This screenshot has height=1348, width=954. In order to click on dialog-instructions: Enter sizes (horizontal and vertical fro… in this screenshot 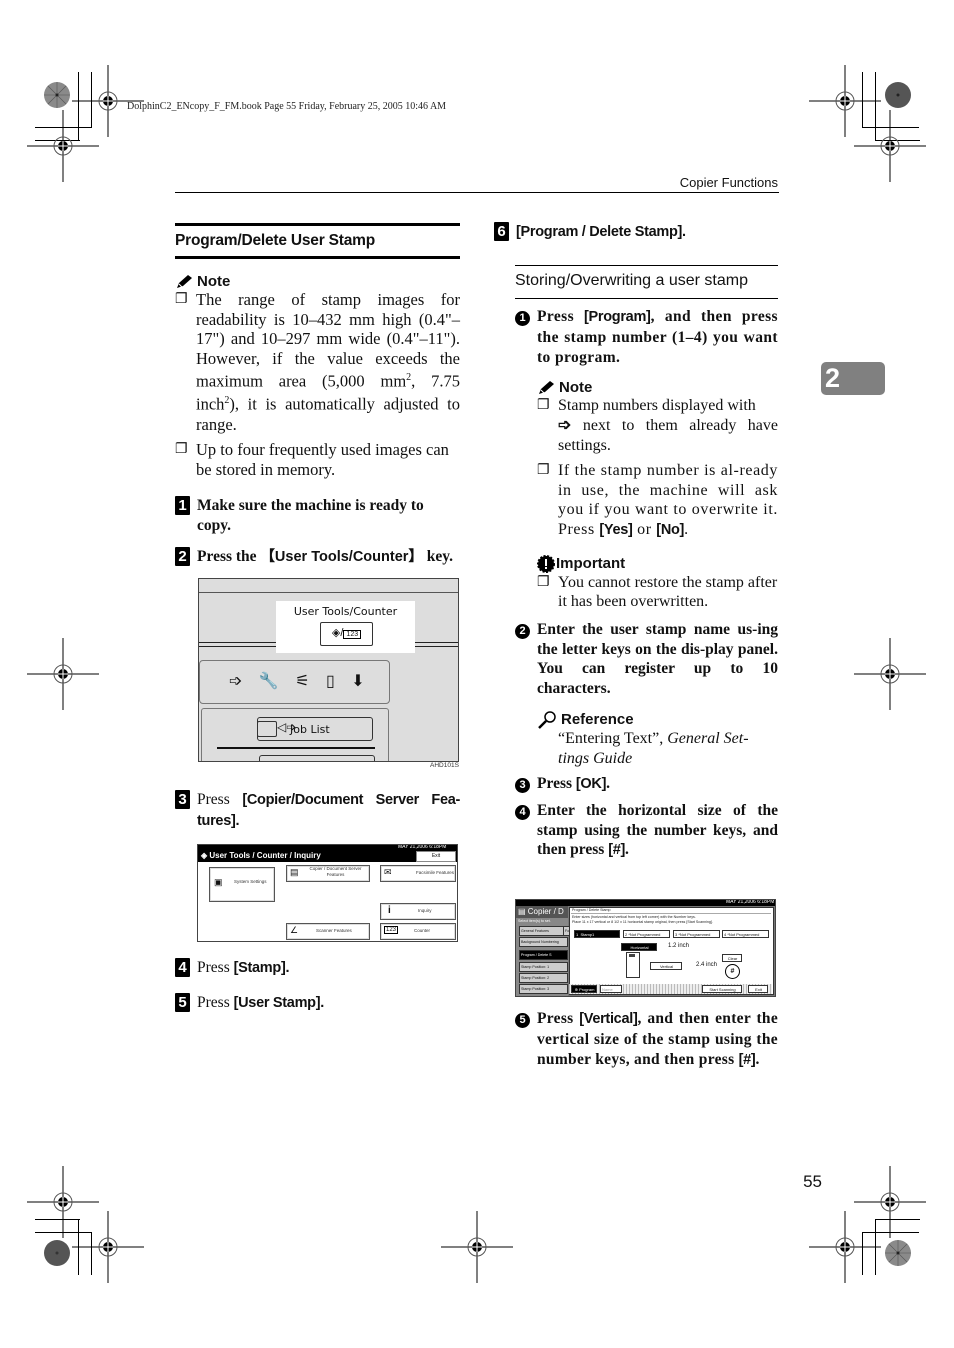, I will do `click(642, 919)`.